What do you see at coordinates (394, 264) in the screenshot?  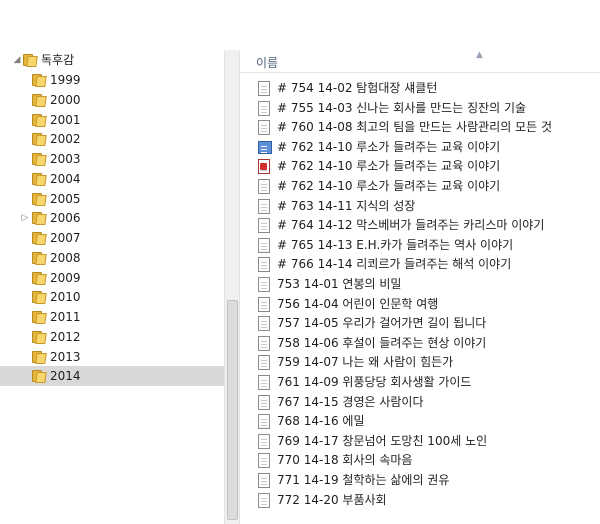 I see `file-name: # 766 14-14 리쾨르가 들려주는 해석 이야기` at bounding box center [394, 264].